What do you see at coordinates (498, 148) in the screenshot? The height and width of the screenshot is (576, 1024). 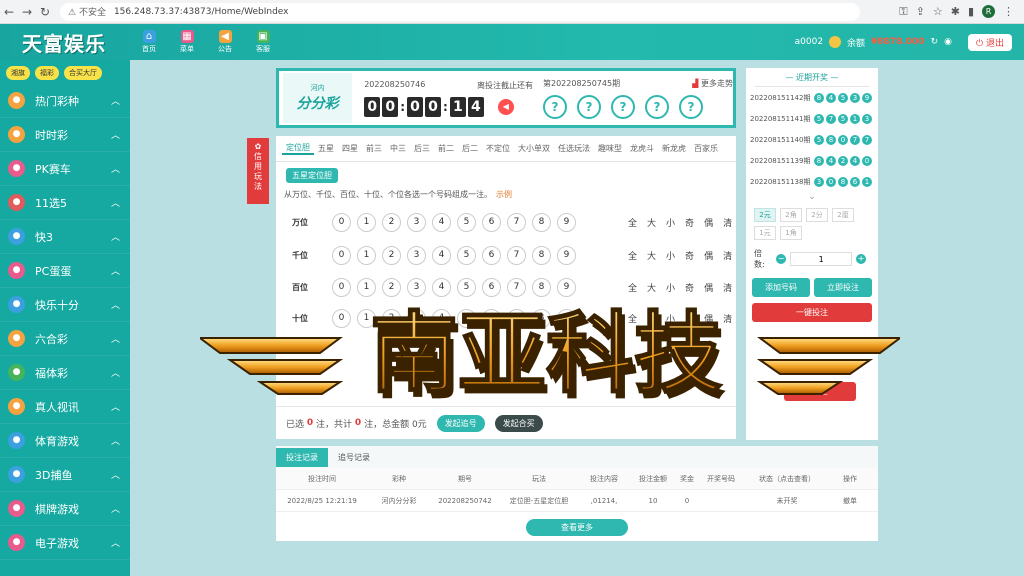 I see `play-tab: 不定位` at bounding box center [498, 148].